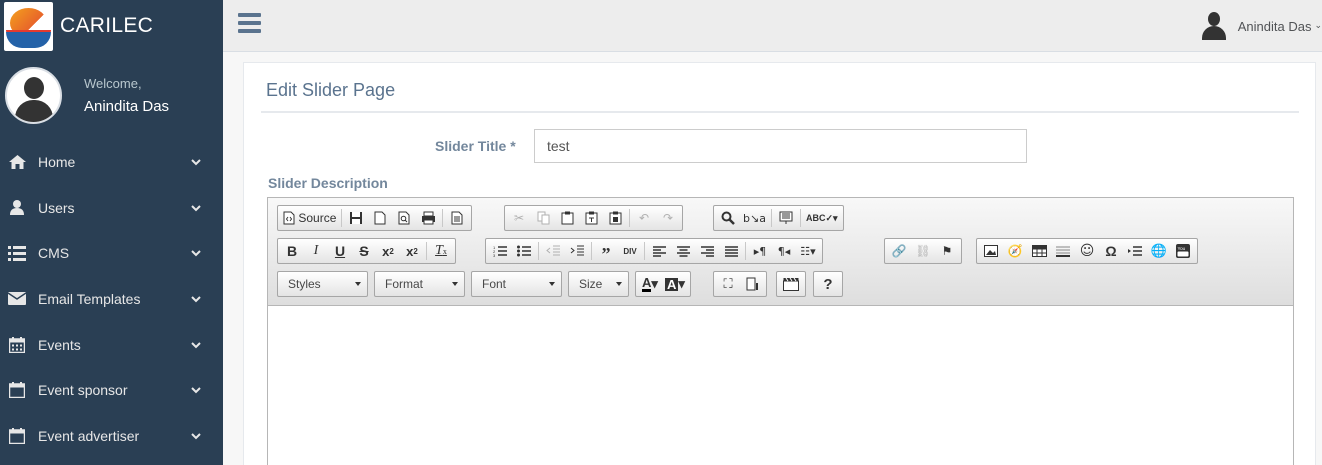 The height and width of the screenshot is (465, 1322). Describe the element at coordinates (519, 218) in the screenshot. I see `cut-icon: ✂` at that location.